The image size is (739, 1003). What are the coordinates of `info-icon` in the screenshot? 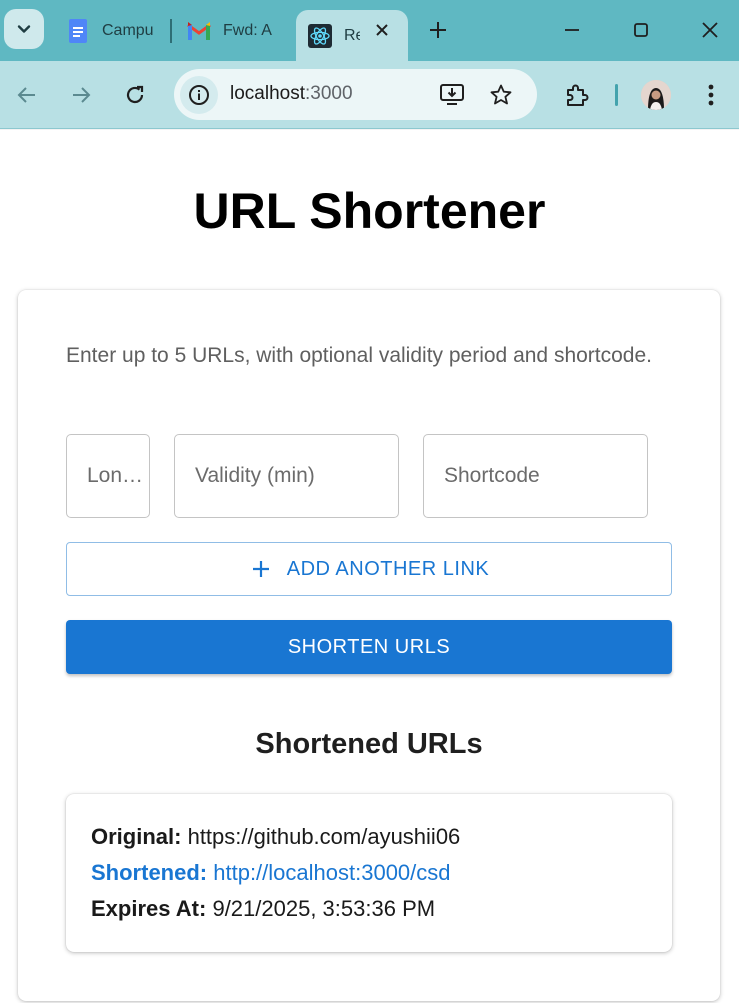 It's located at (199, 95).